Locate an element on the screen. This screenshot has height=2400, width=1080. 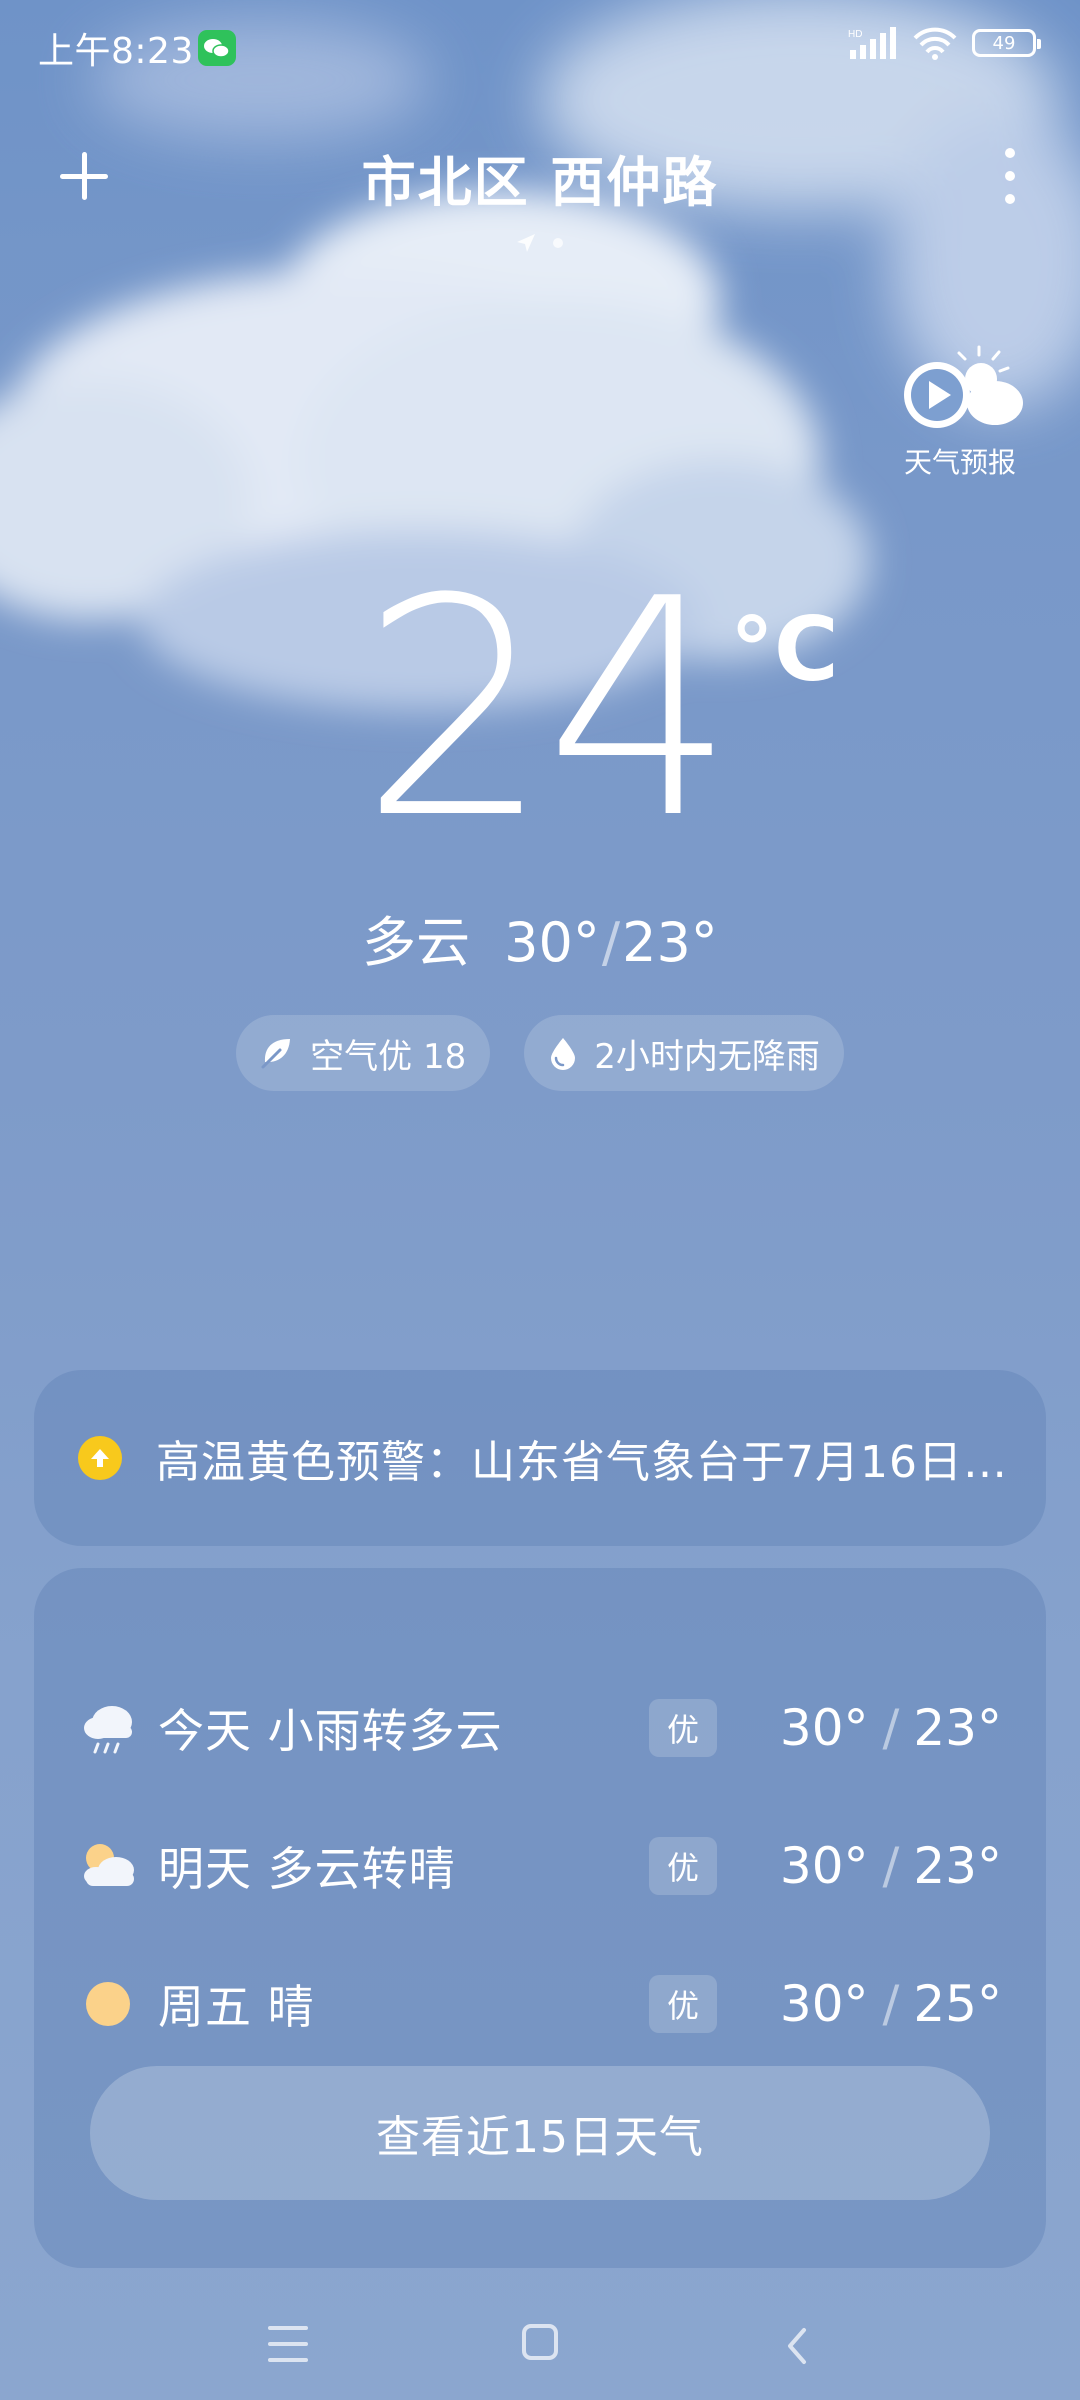
forecast-low: 25° is located at coordinates (957, 2004).